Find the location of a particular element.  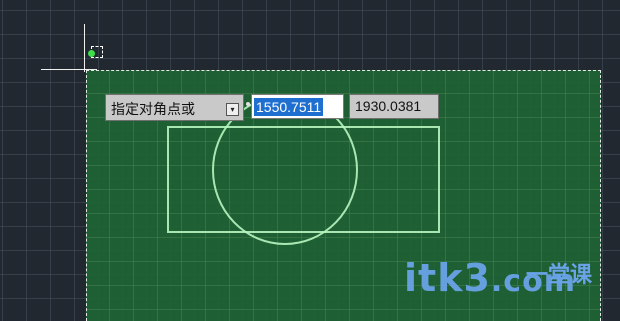

input-indicator-icon is located at coordinates (248, 104).